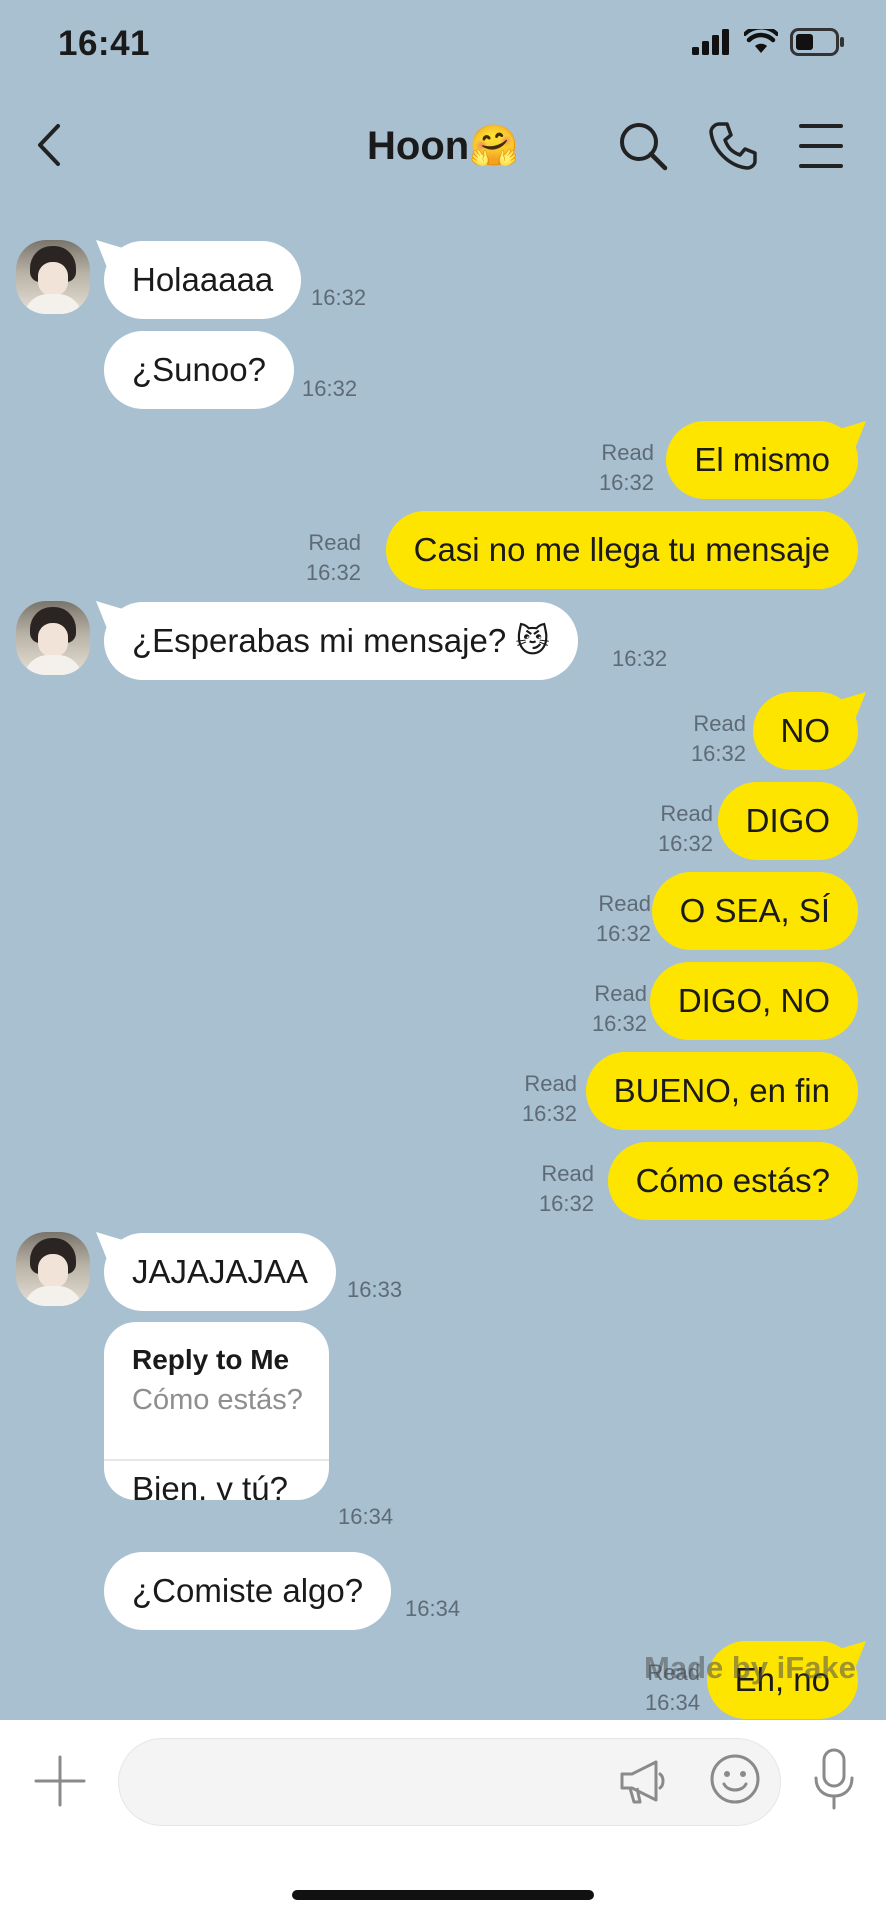  I want to click on message-bubble-incoming: ¿Comiste algo?, so click(248, 1591).